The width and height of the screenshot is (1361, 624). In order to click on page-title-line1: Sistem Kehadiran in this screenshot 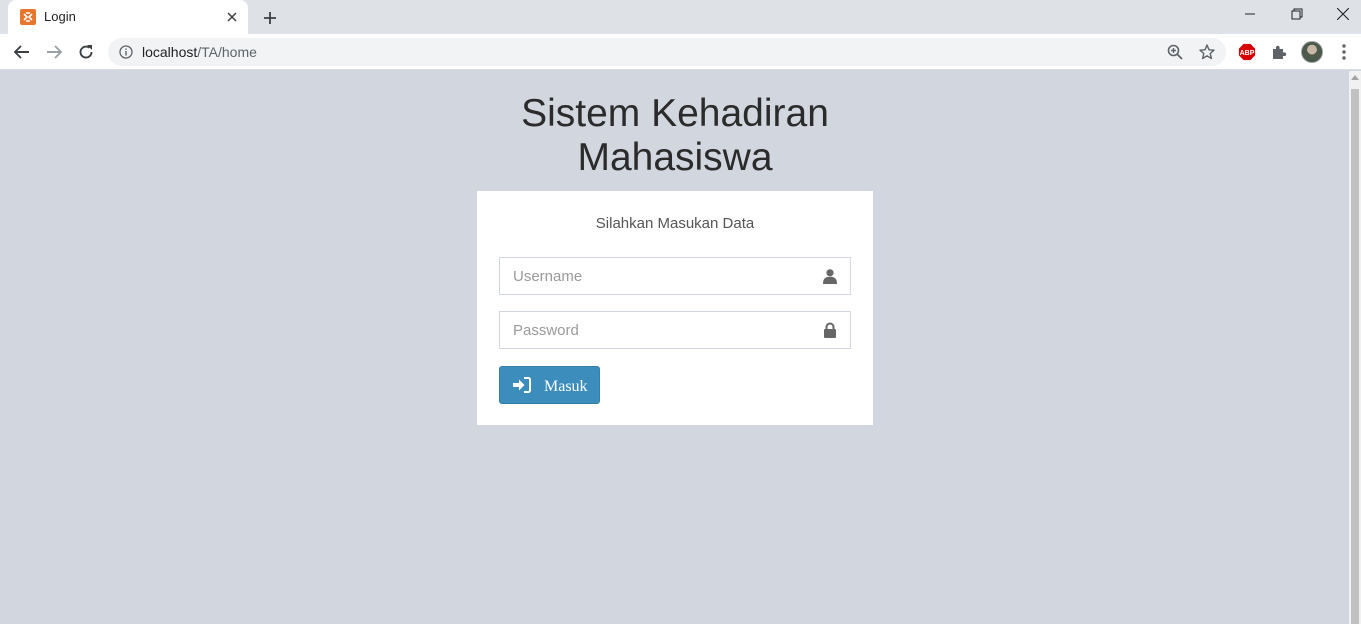, I will do `click(675, 113)`.